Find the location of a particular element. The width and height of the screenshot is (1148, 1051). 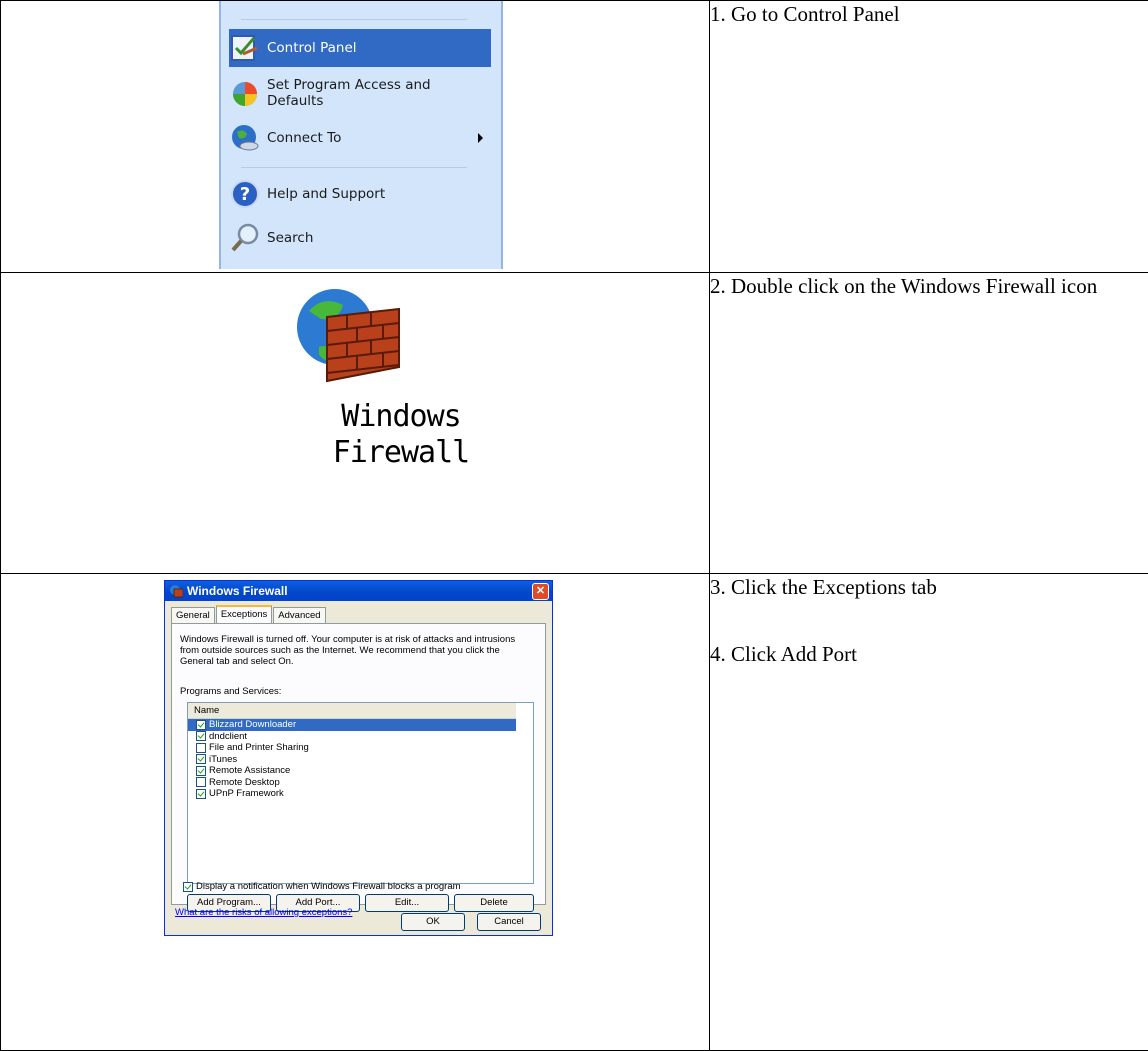

menu-item-connect-to: Connect To is located at coordinates (360, 138).